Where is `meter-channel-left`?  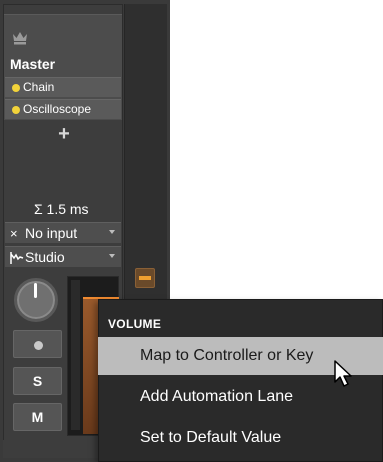
meter-channel-left is located at coordinates (75, 355).